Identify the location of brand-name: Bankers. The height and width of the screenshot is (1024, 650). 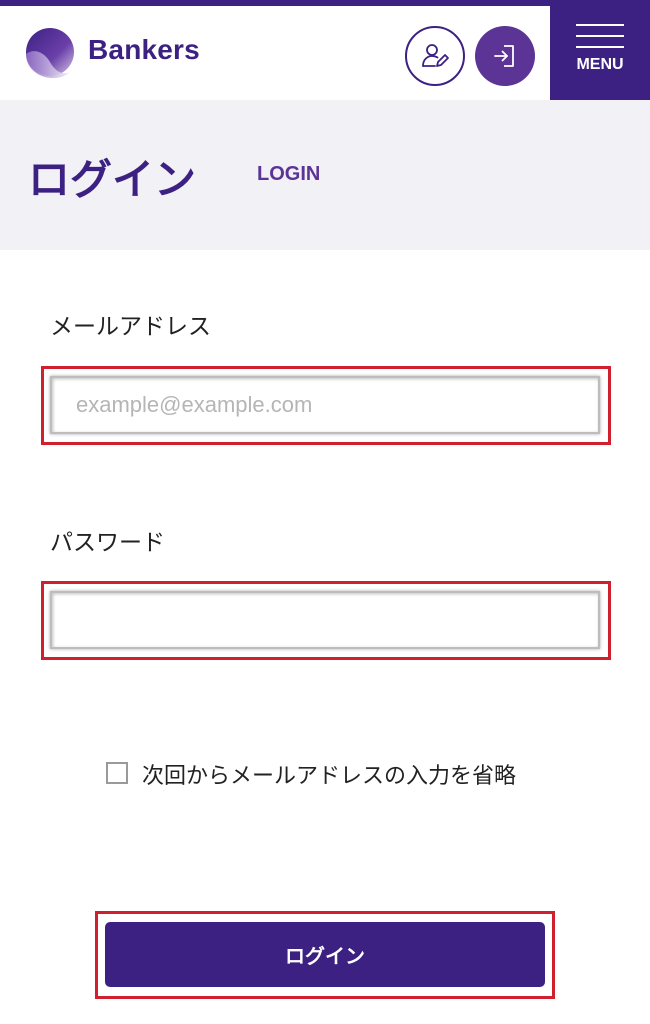
(144, 50).